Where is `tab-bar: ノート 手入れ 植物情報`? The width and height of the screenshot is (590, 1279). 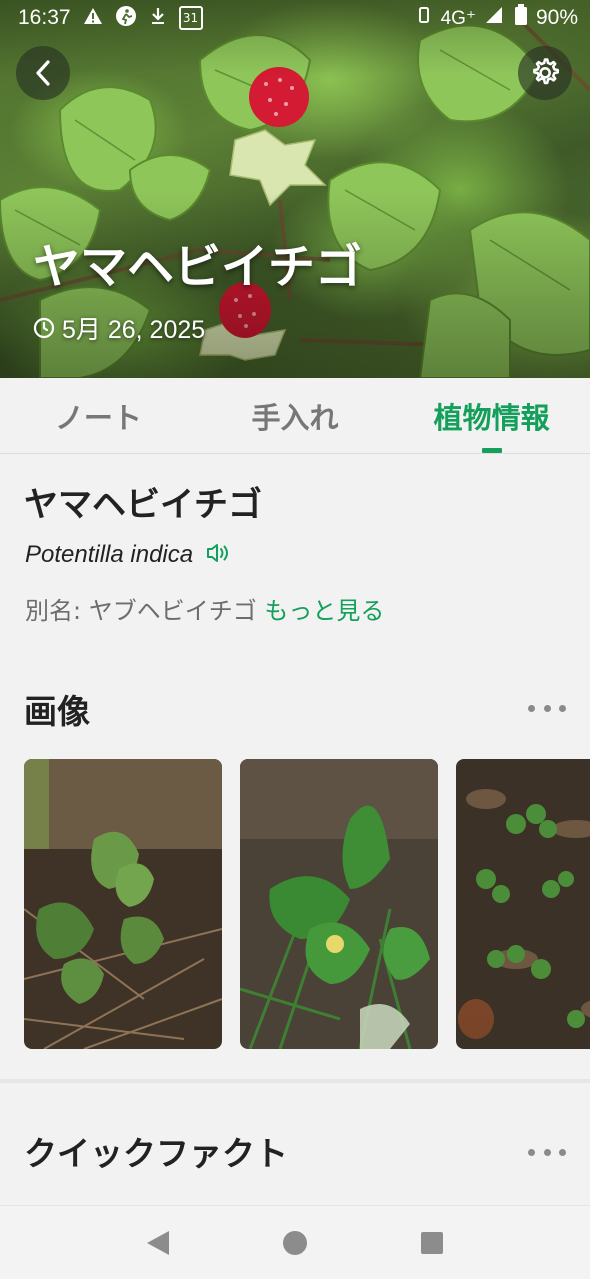 tab-bar: ノート 手入れ 植物情報 is located at coordinates (295, 416).